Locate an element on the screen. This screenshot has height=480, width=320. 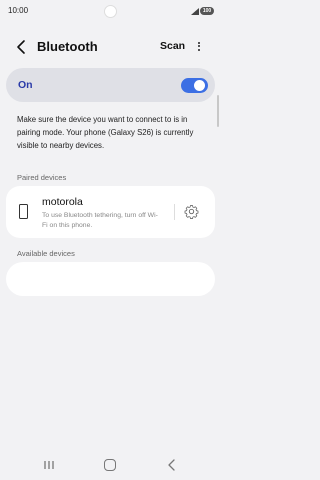
status-bar: 10:00 100 is located at coordinates (110, 11).